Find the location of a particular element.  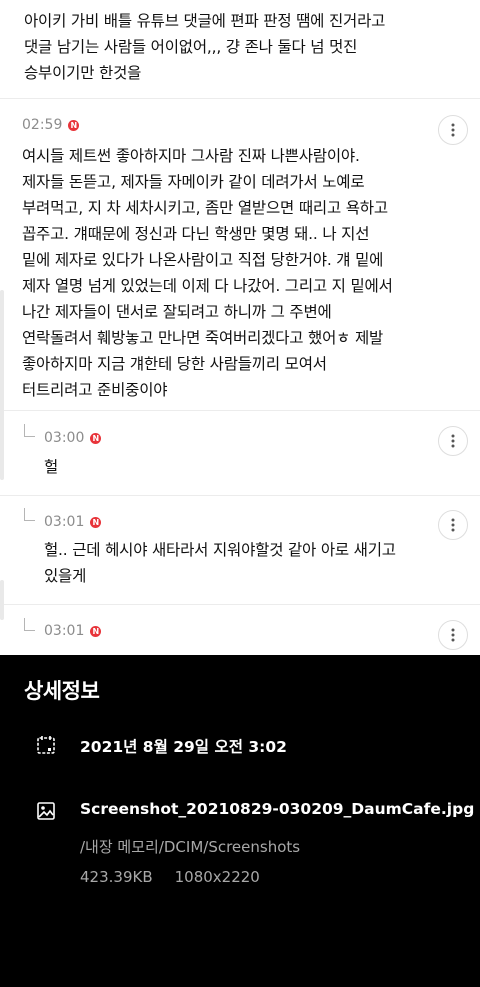

reply-time: 03:00 is located at coordinates (64, 438).